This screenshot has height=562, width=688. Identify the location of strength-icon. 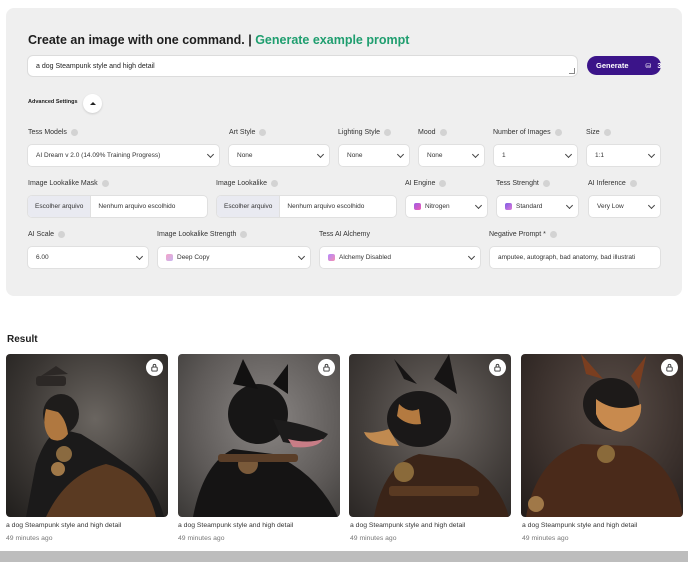
(508, 206).